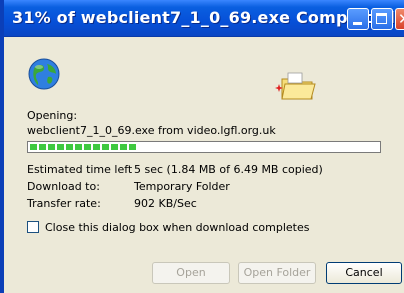  Describe the element at coordinates (191, 273) in the screenshot. I see `open-button: Open` at that location.